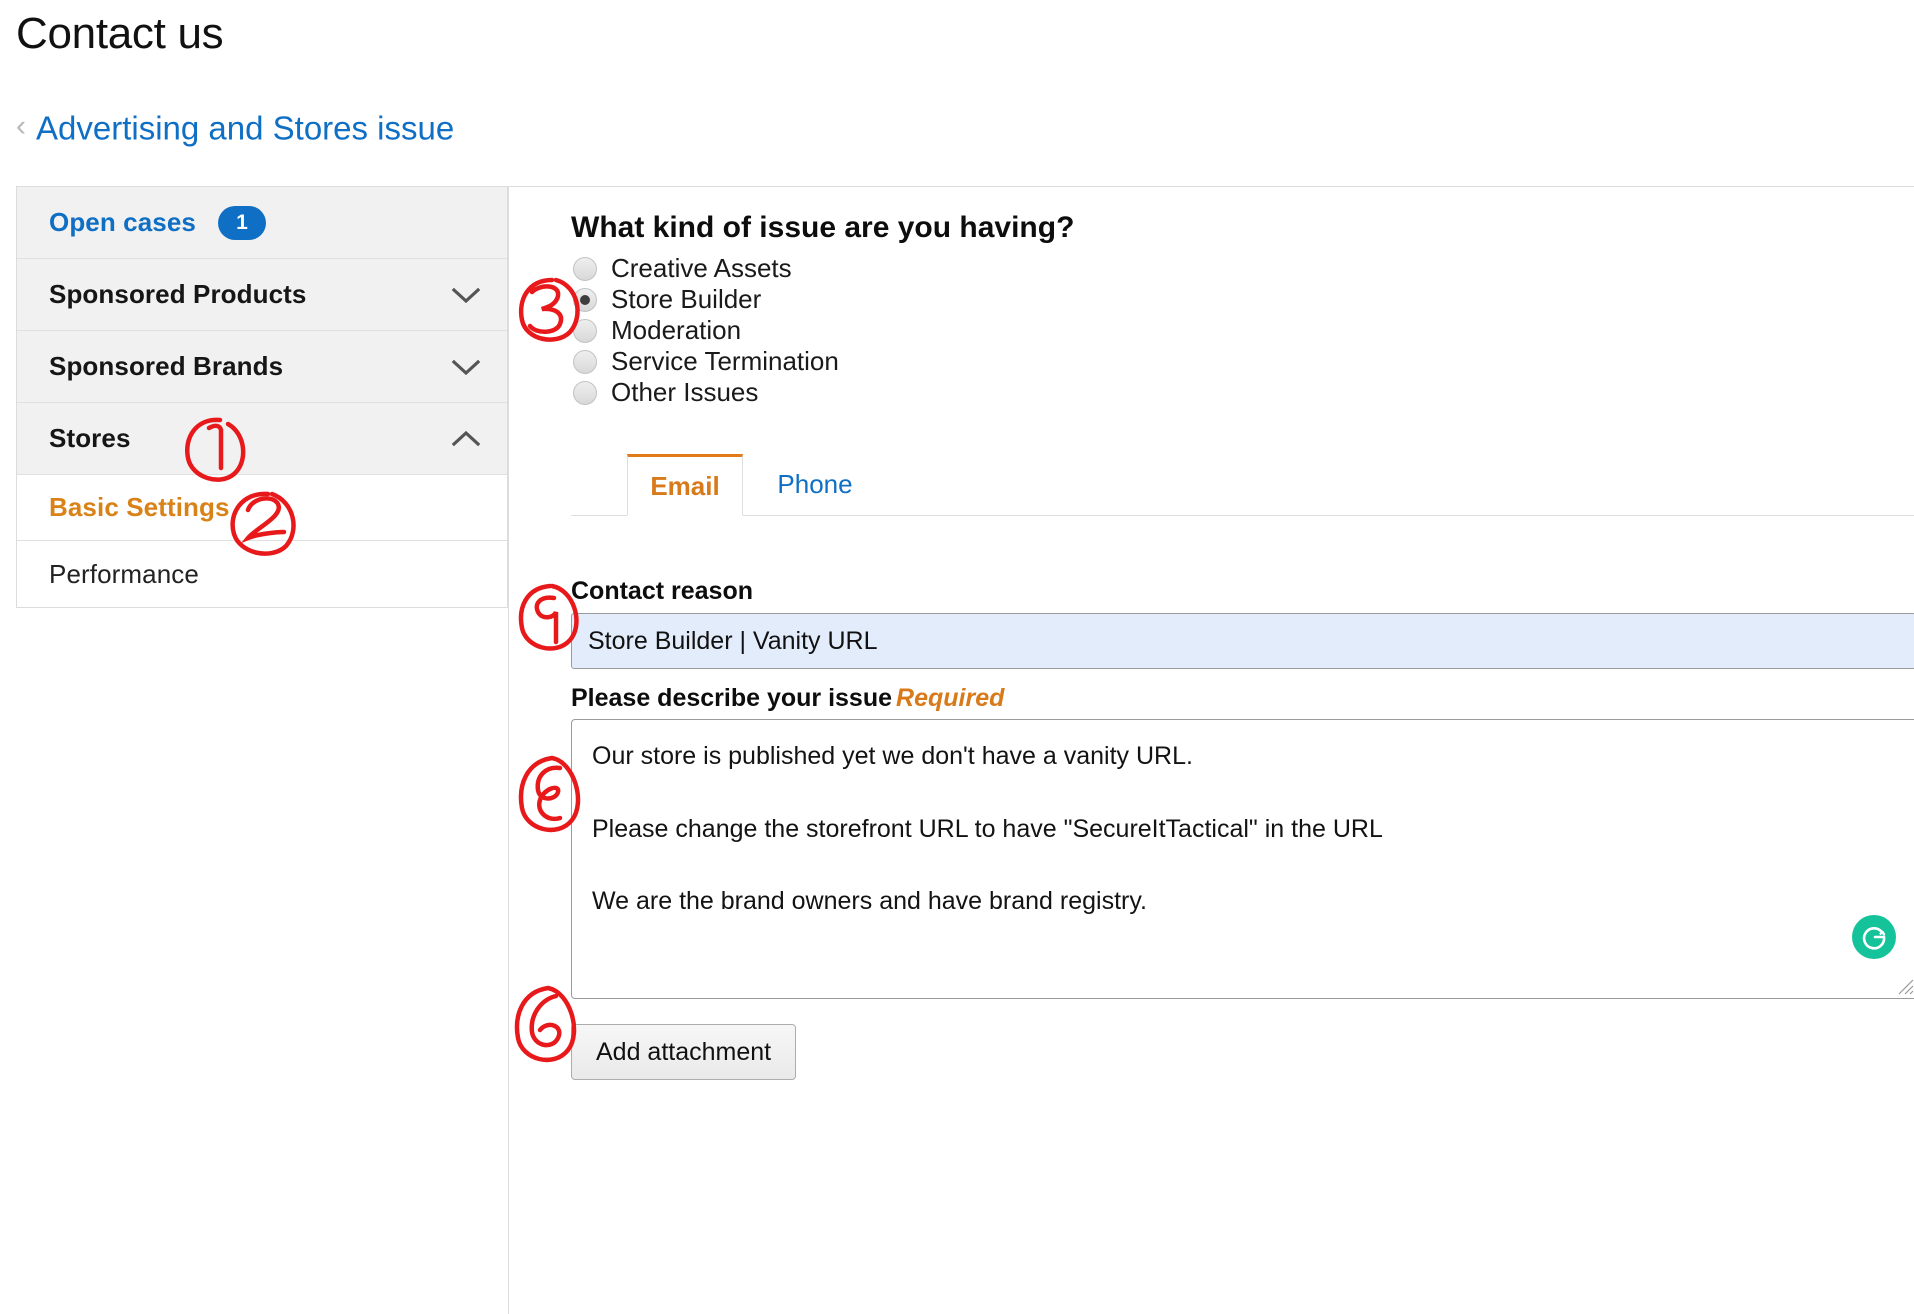 Image resolution: width=1914 pixels, height=1314 pixels. I want to click on sidebar-item-label: Basic Settings, so click(139, 507).